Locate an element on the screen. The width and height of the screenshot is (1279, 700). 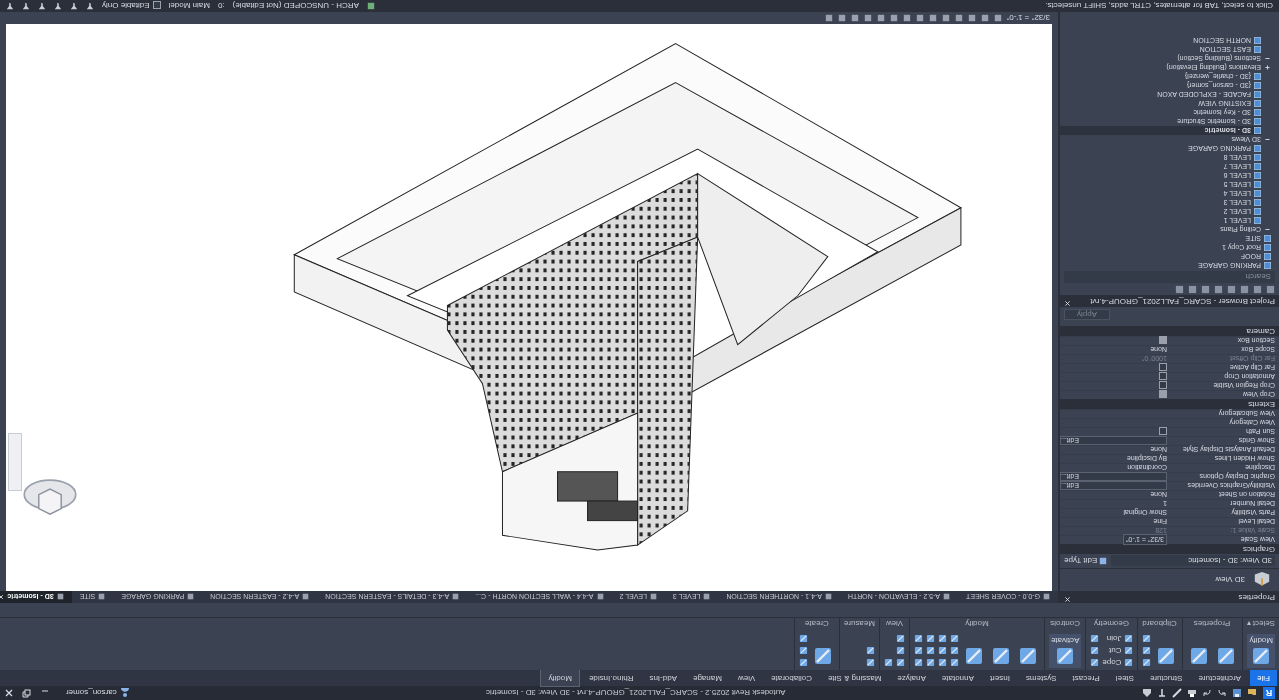
edit-icon is located at coordinates (1103, 561).